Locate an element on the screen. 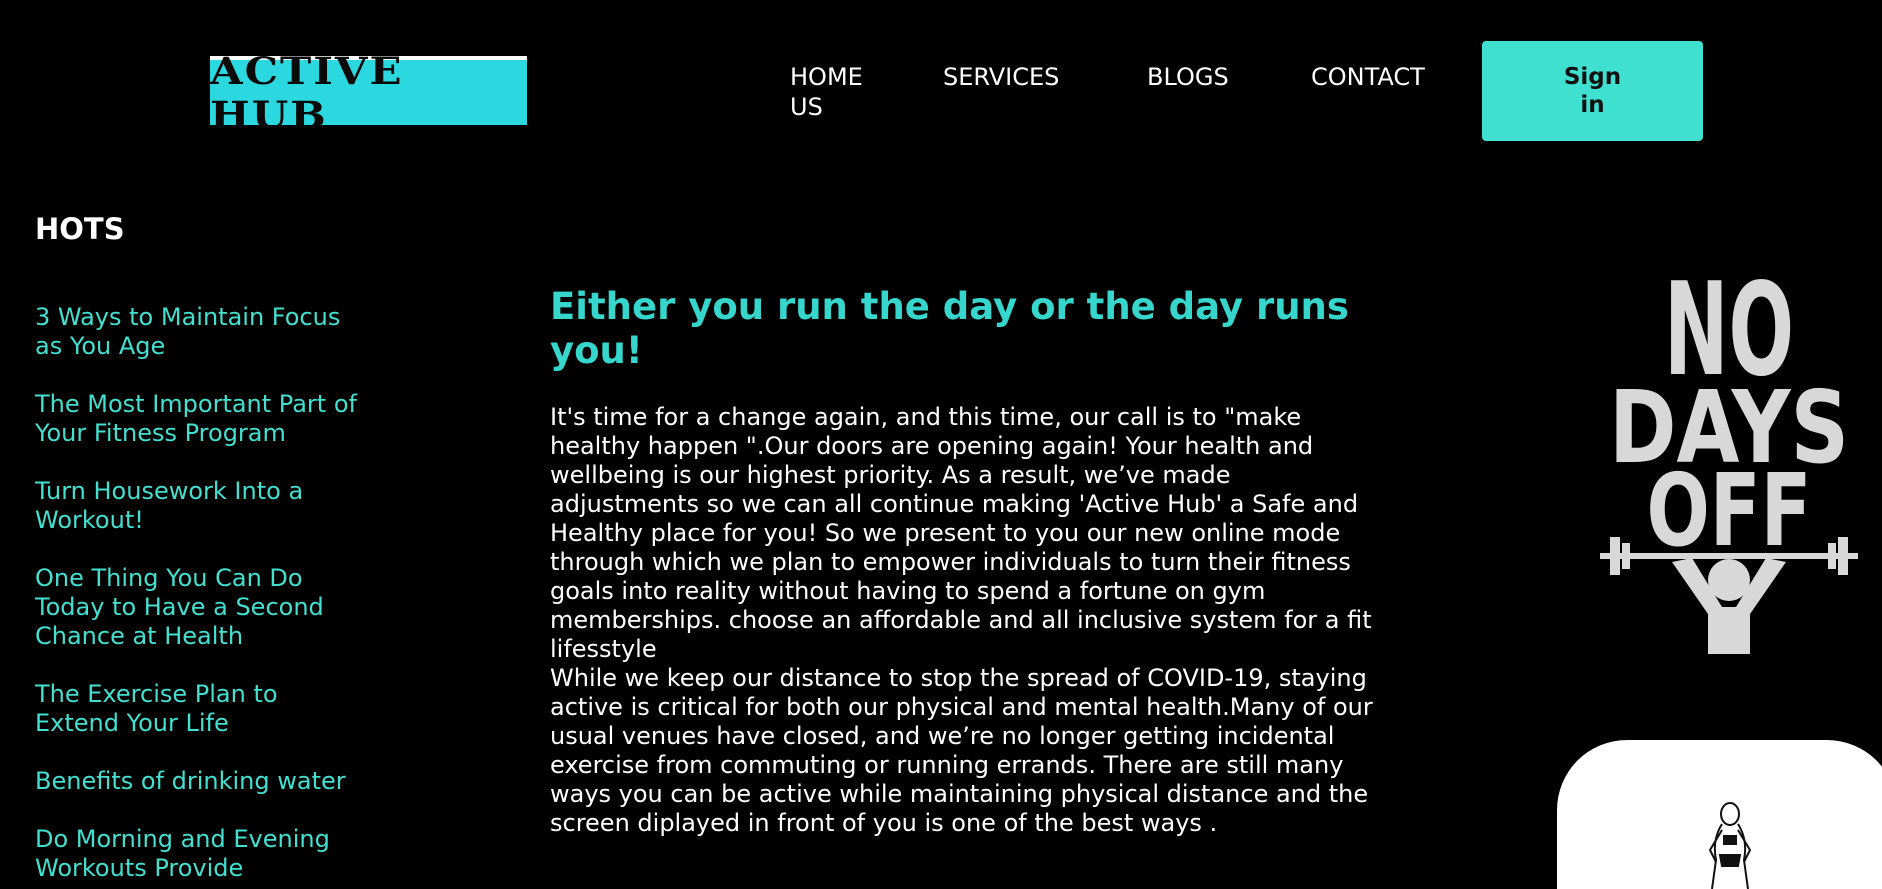 This screenshot has width=1882, height=889. lifter-figure-icon is located at coordinates (1729, 606).